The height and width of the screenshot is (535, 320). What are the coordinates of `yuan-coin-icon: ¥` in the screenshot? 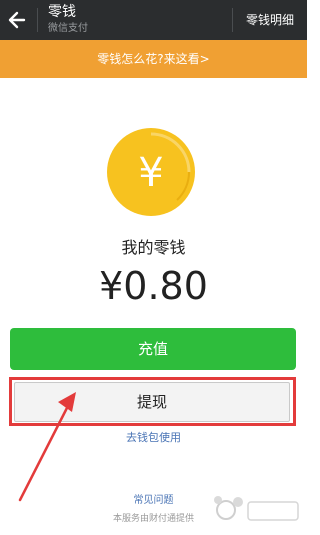 It's located at (151, 172).